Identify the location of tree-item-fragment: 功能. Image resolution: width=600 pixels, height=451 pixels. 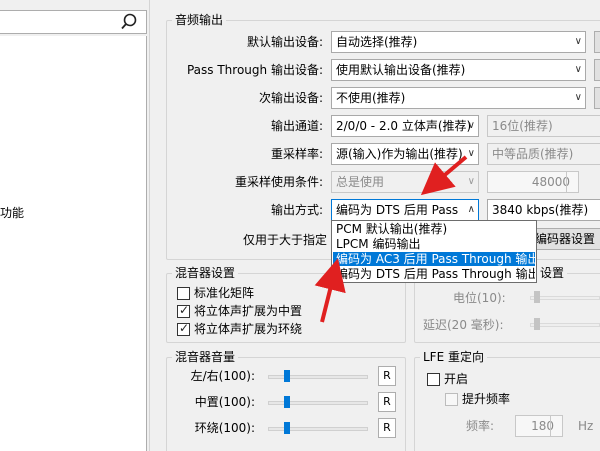
(12, 212).